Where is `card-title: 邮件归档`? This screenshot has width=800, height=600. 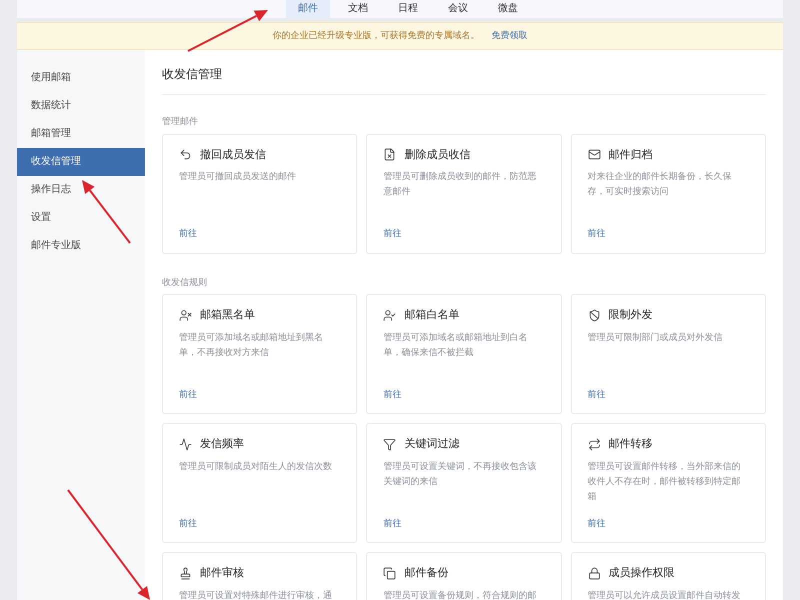
card-title: 邮件归档 is located at coordinates (630, 155).